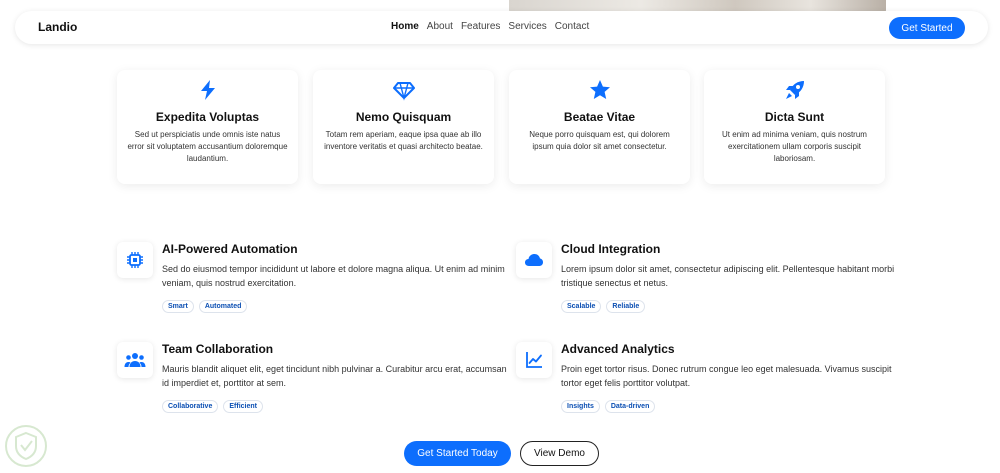  What do you see at coordinates (223, 306) in the screenshot?
I see `tag: Automated` at bounding box center [223, 306].